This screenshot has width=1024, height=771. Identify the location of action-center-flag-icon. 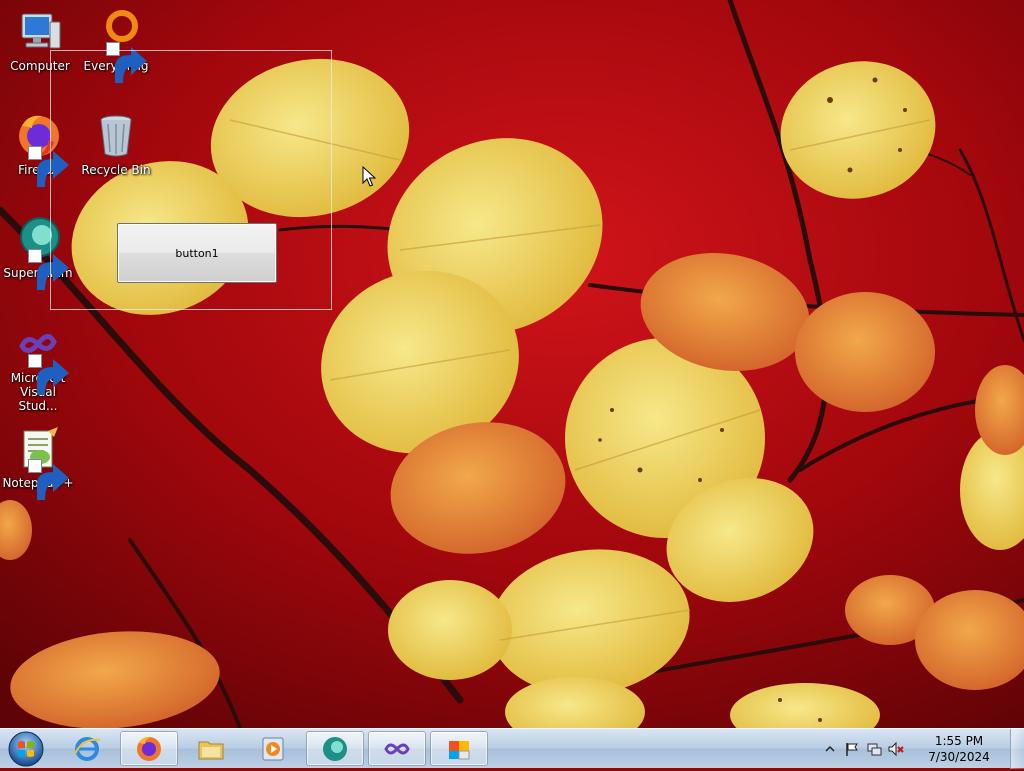
(852, 749).